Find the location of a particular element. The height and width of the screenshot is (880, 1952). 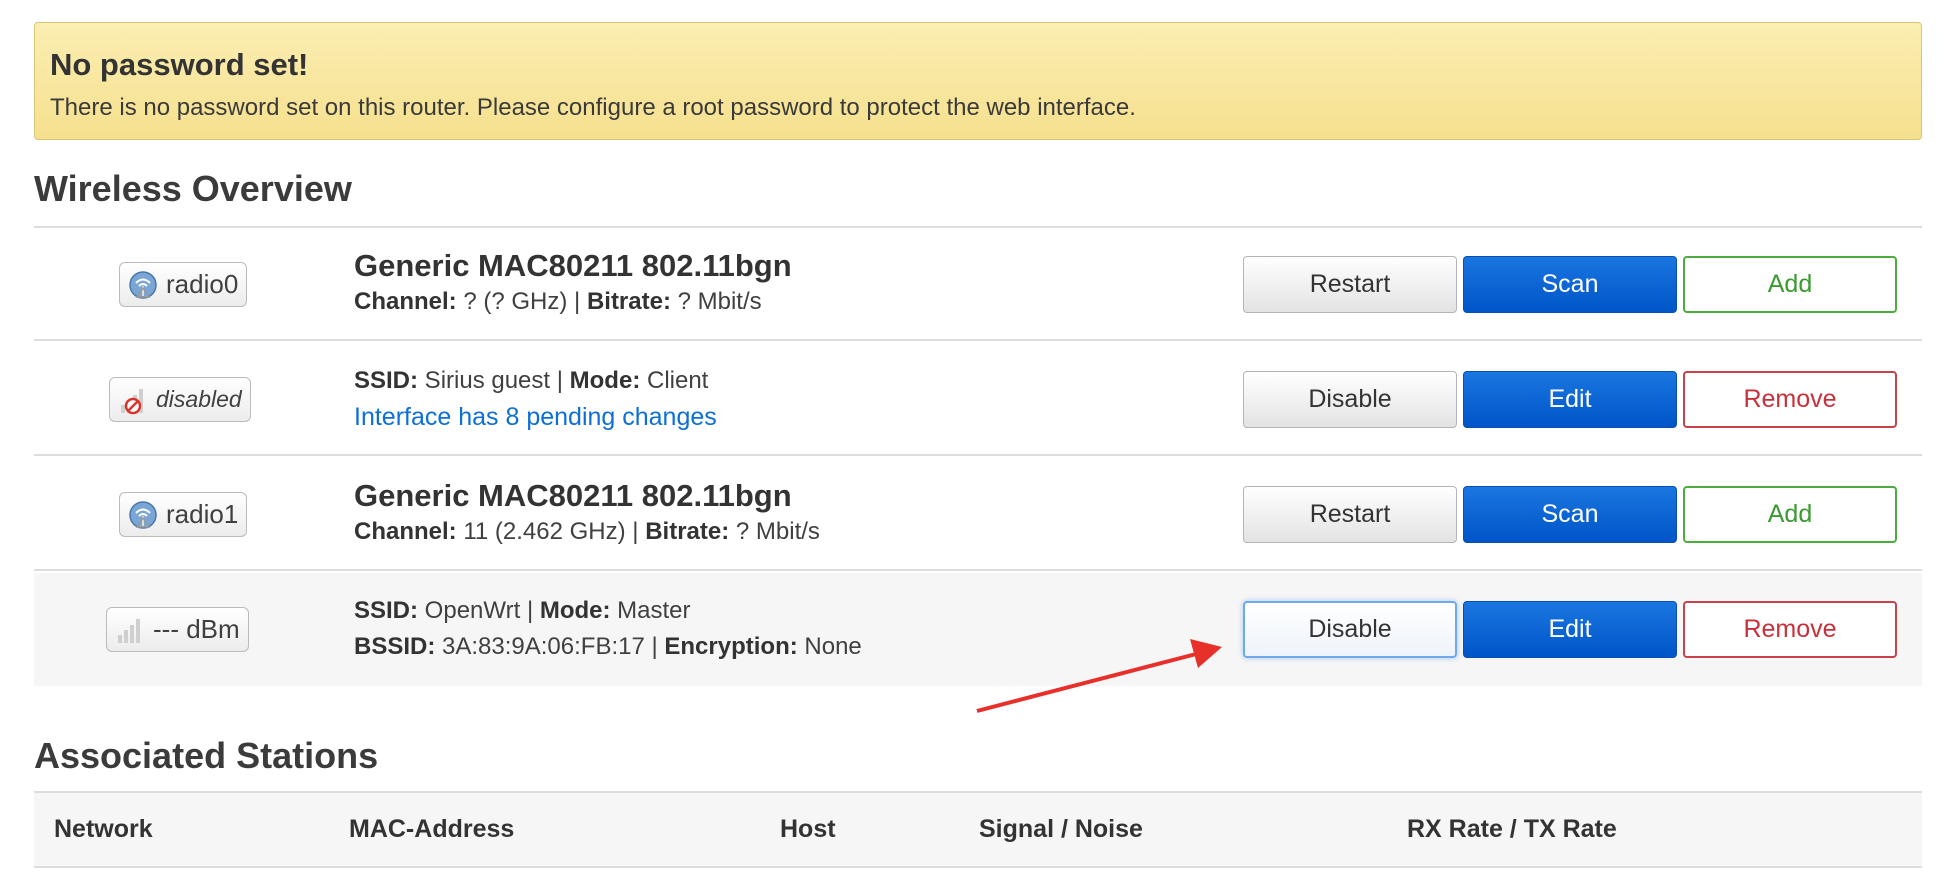

radio0-channel-bitrate: Channel: ? (? GHz) | Bitrate: ? Mbit/s is located at coordinates (573, 302).